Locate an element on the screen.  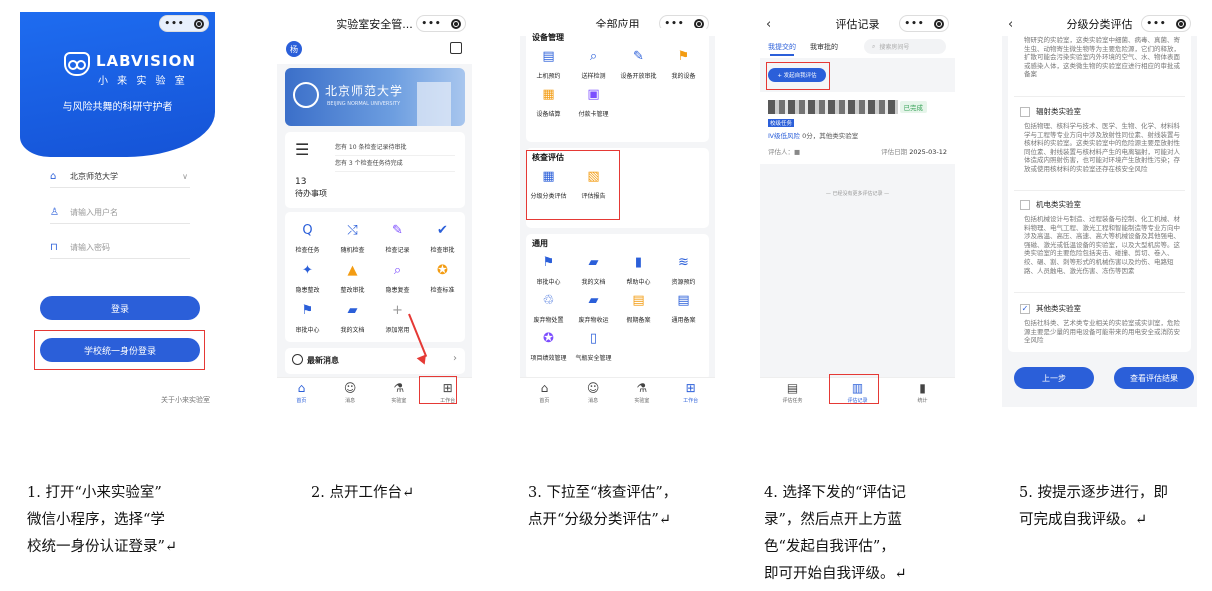
app-item: ▯ 气瓶安全管理 is located at coordinates (593, 345).